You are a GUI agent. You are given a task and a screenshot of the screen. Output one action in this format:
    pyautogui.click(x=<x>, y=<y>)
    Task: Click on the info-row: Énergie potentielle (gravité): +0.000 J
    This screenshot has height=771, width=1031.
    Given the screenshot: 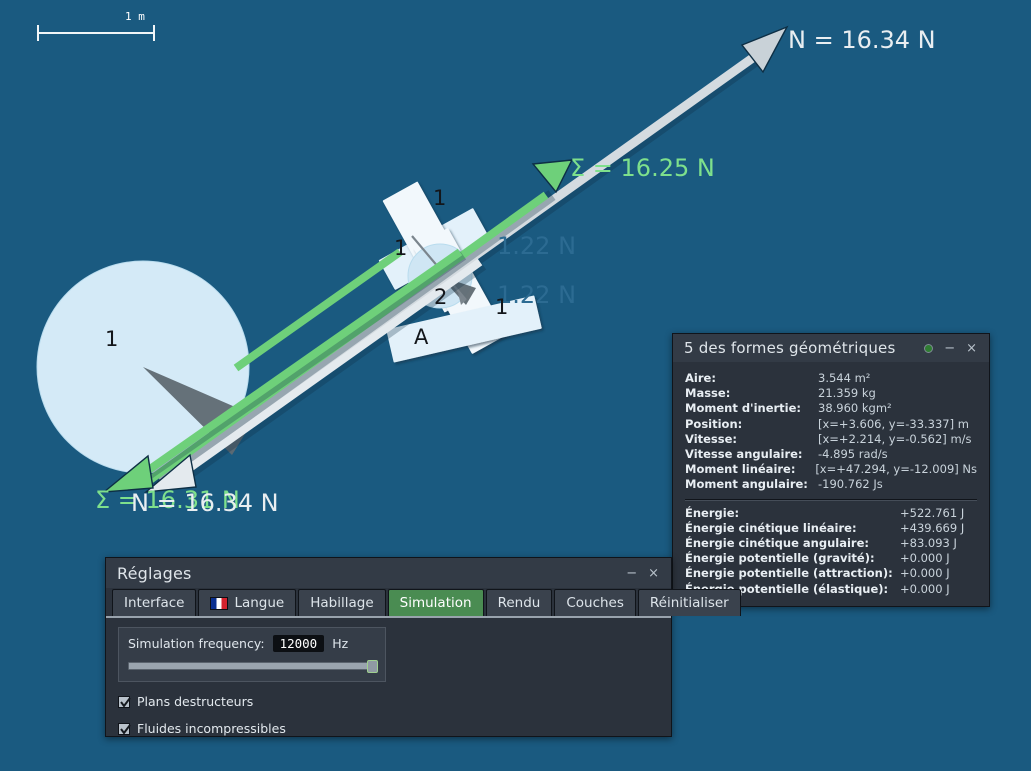 What is the action you would take?
    pyautogui.click(x=831, y=558)
    